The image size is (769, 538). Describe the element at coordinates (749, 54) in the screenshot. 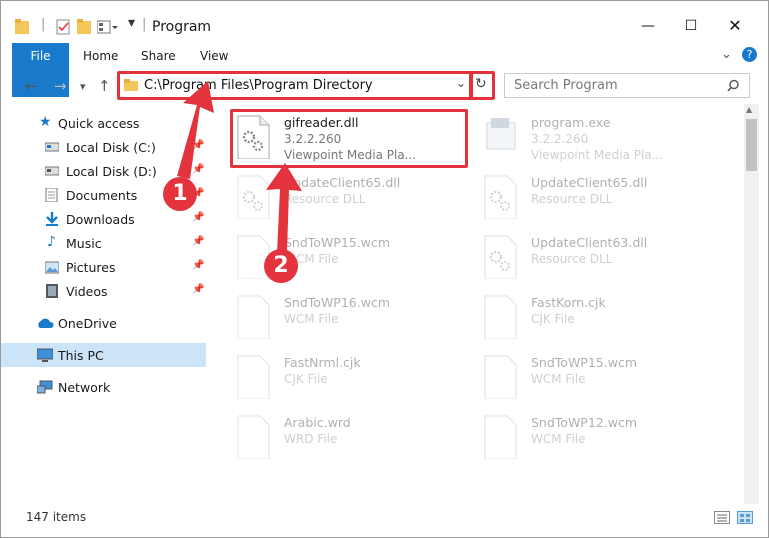

I see `help-icon: ?` at that location.